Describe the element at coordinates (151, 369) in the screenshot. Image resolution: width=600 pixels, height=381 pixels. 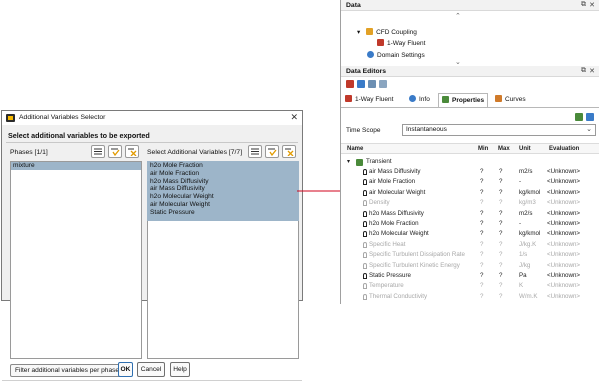
I see `cancel-button: Cancel` at that location.